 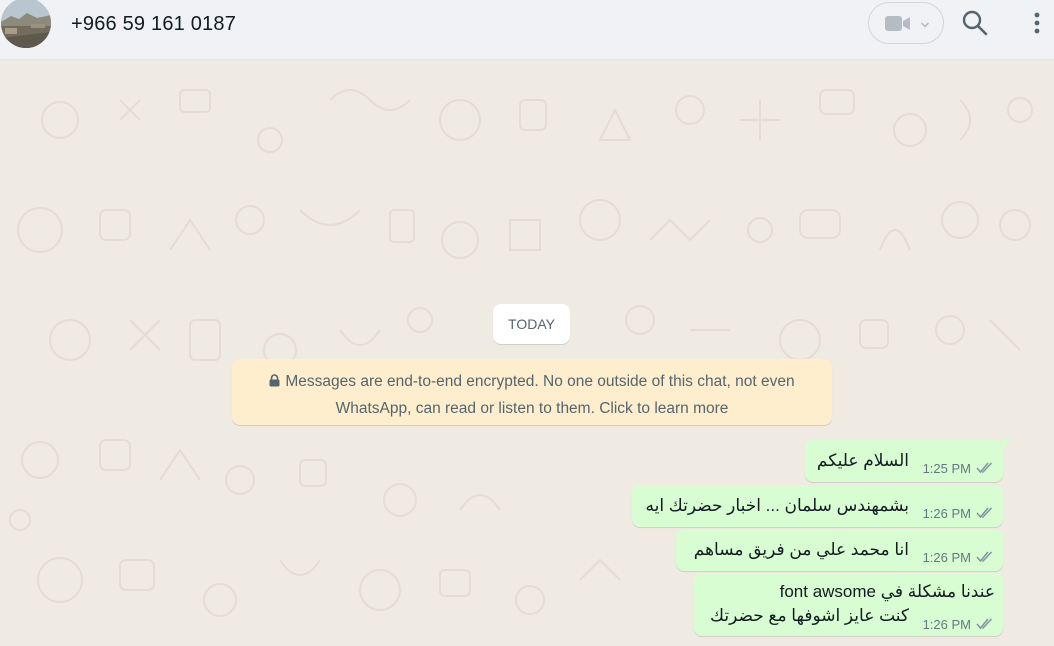 I want to click on kebab-menu-icon, so click(x=1037, y=23).